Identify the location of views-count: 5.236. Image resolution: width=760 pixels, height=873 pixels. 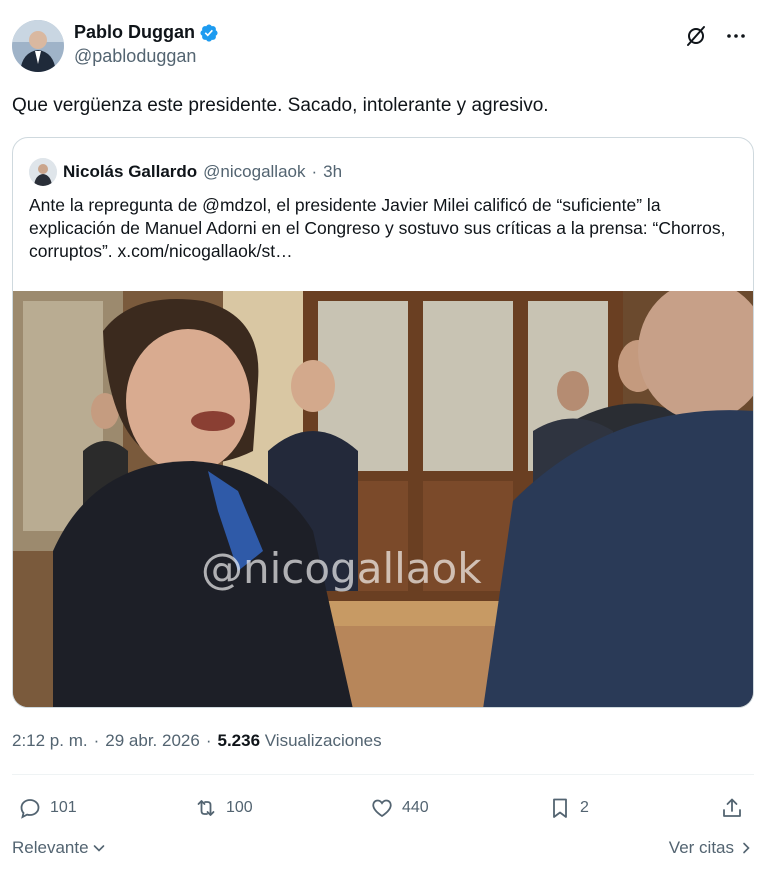
(239, 740).